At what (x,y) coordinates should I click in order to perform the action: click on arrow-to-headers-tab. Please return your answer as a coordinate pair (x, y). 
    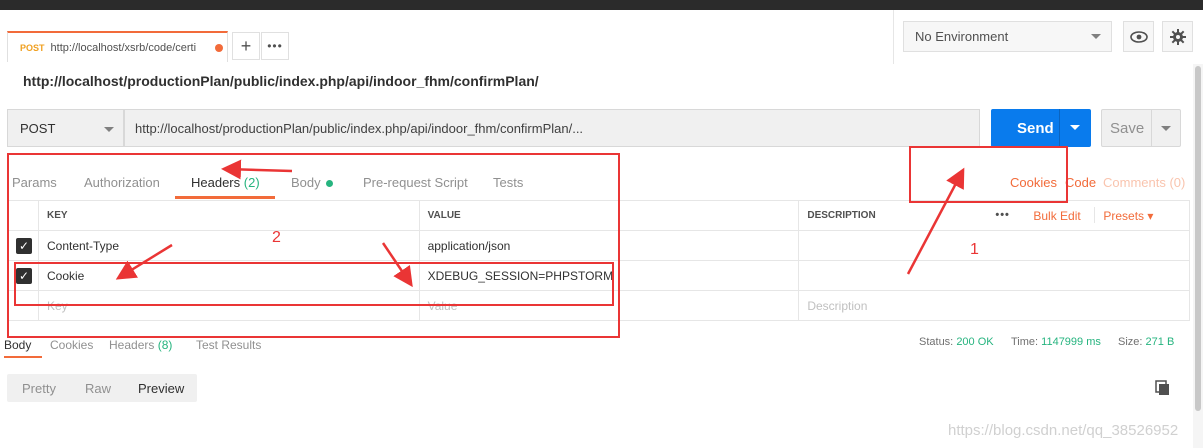
    Looking at the image, I should click on (257, 169).